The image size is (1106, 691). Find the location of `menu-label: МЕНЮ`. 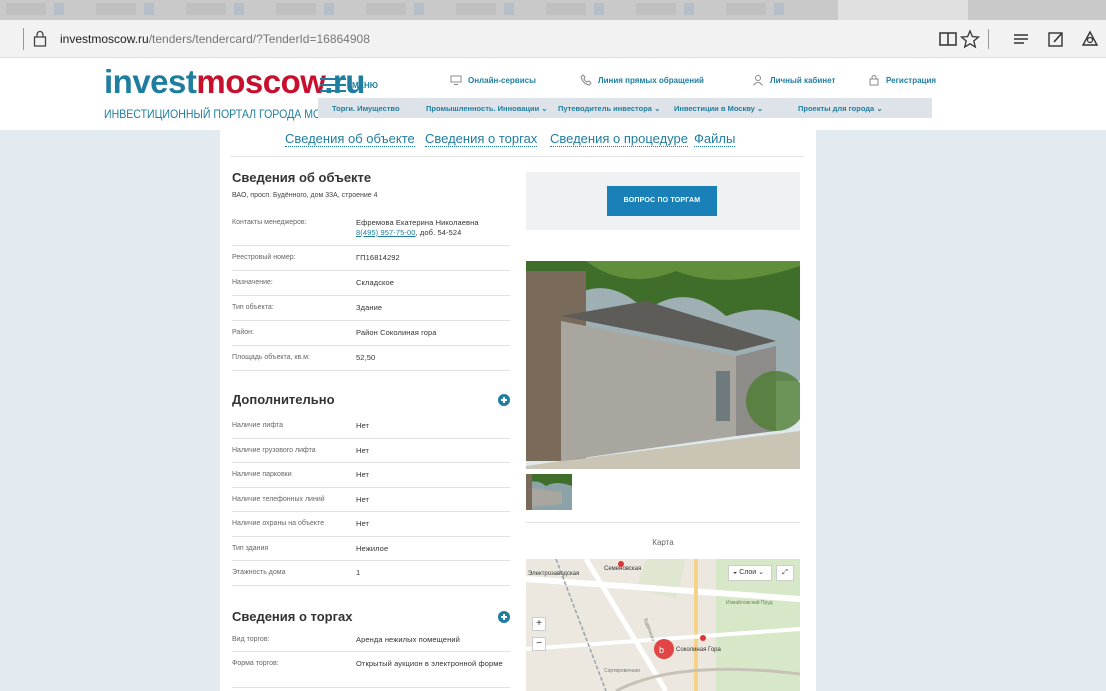

menu-label: МЕНЮ is located at coordinates (365, 85).